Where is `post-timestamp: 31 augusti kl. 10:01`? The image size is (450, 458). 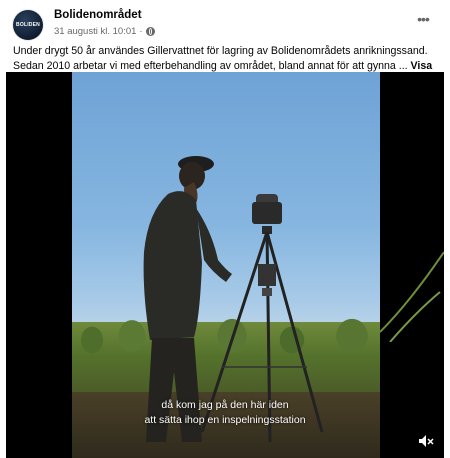 post-timestamp: 31 augusti kl. 10:01 is located at coordinates (95, 31).